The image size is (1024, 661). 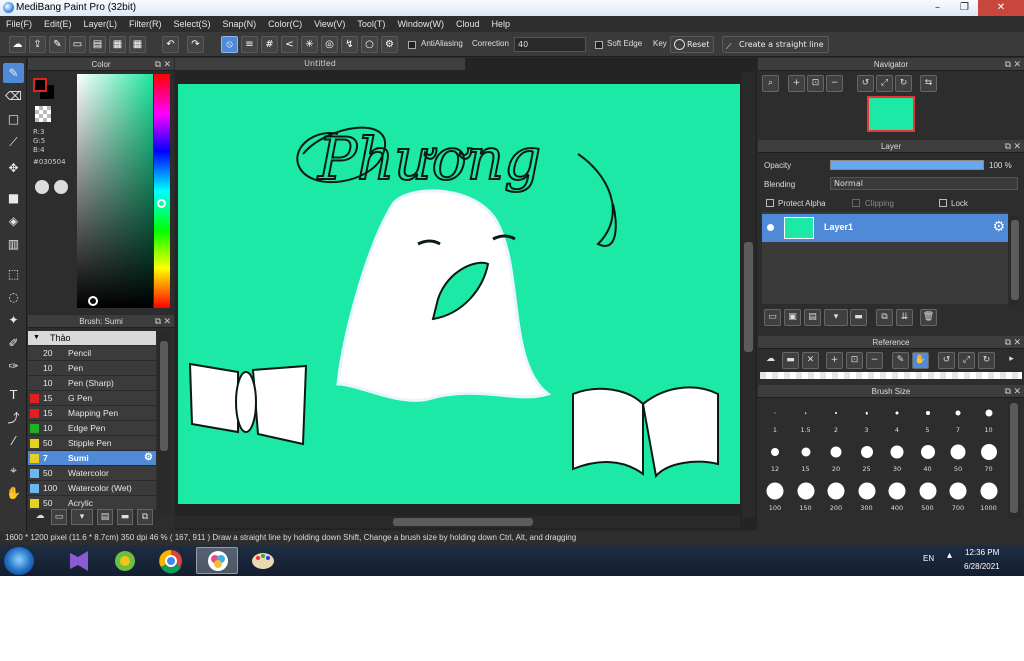 I want to click on new-8bit-layer-icon: ▤, so click(x=812, y=317).